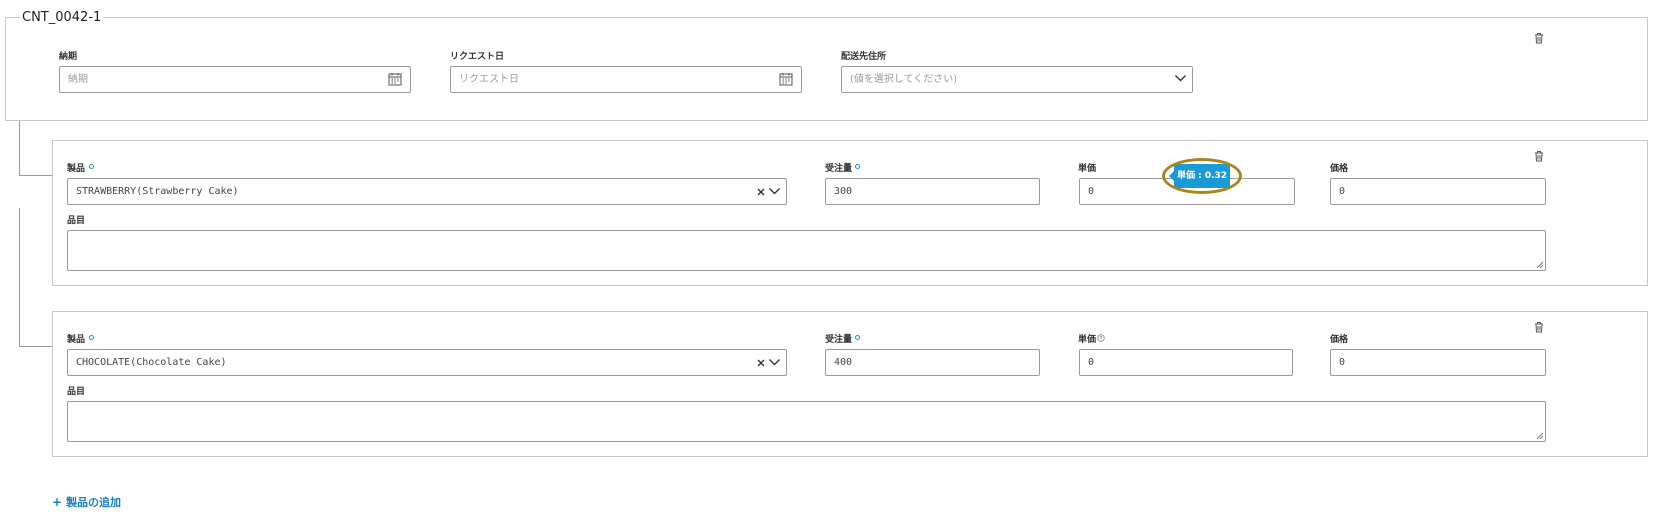 The height and width of the screenshot is (516, 1657). What do you see at coordinates (864, 57) in the screenshot?
I see `ship-to-label: 配送先住所` at bounding box center [864, 57].